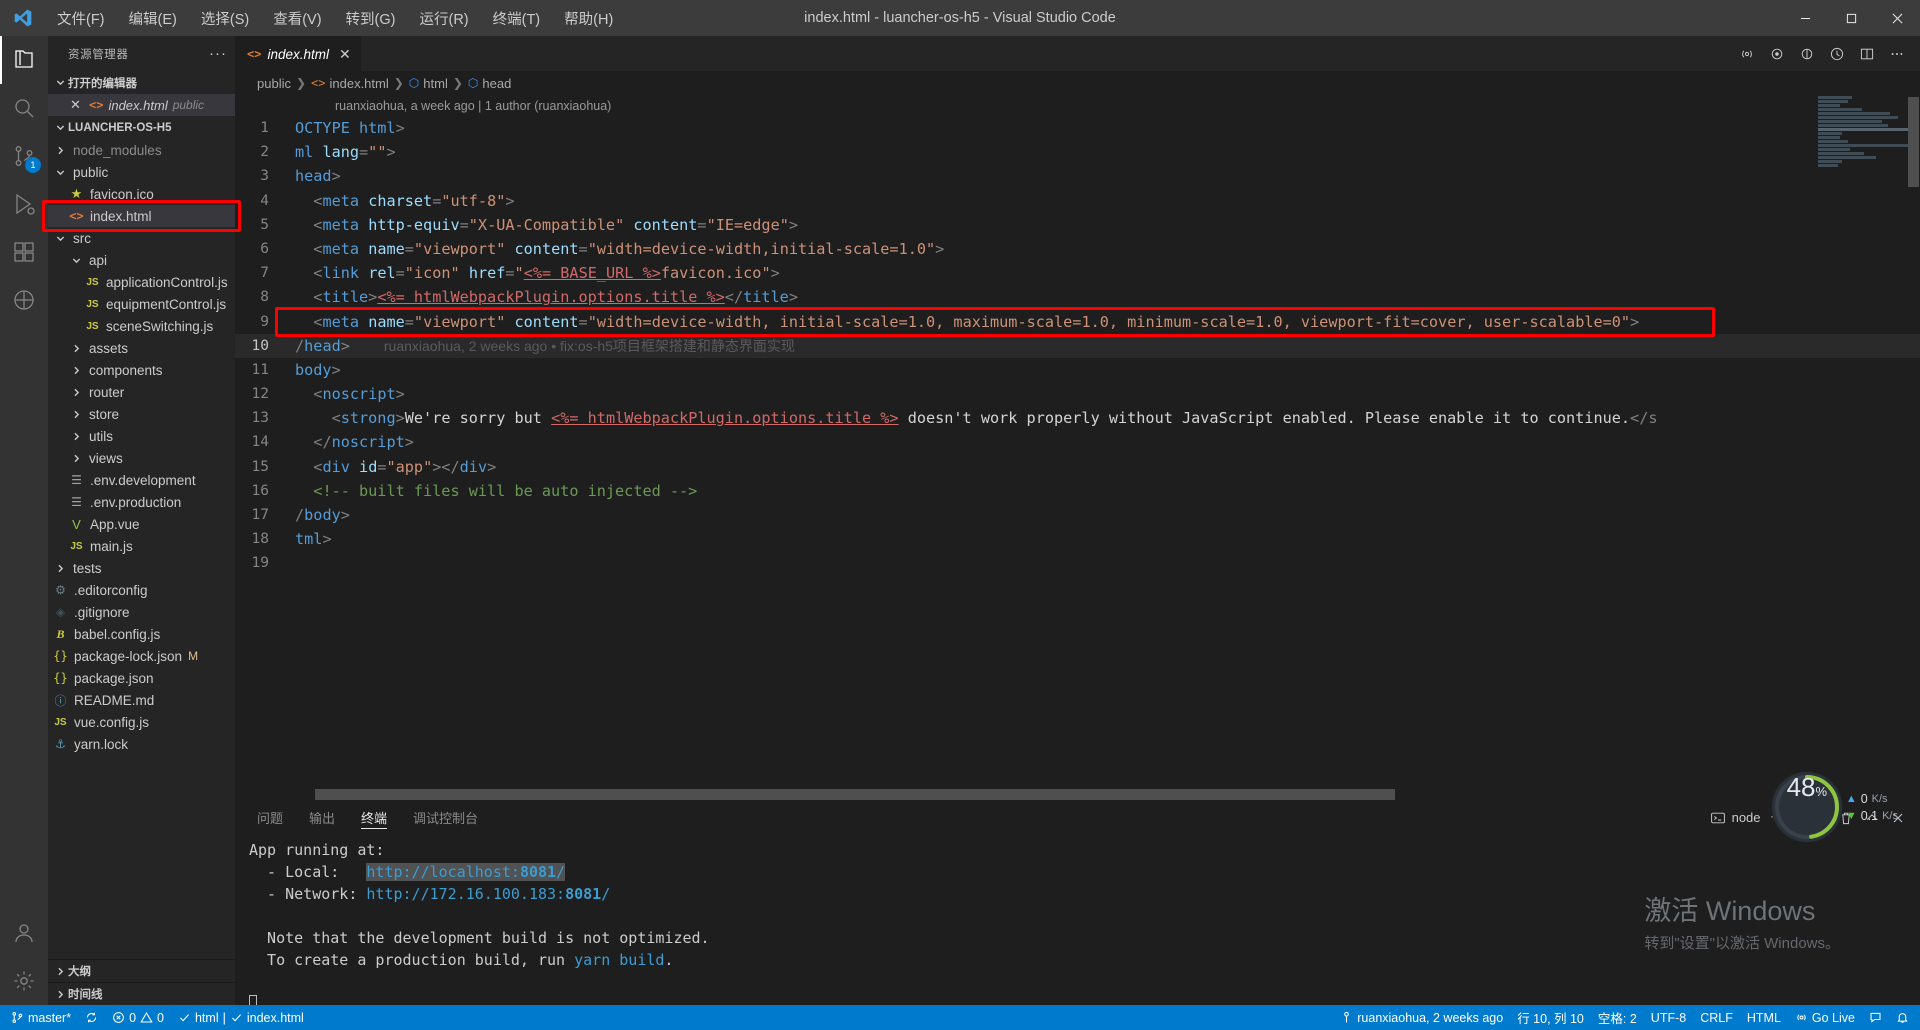 This screenshot has height=1030, width=1920. Describe the element at coordinates (443, 18) in the screenshot. I see `menu-run: 运行(R)` at that location.